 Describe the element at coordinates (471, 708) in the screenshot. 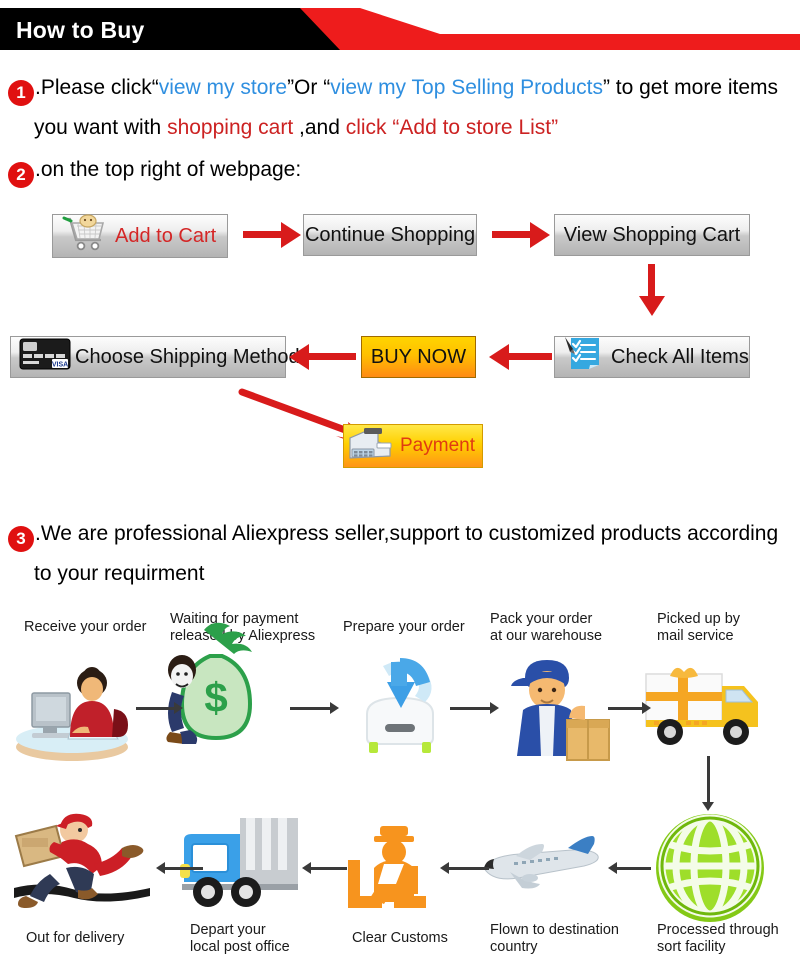

I see `flow-arrow-3-shaft` at that location.